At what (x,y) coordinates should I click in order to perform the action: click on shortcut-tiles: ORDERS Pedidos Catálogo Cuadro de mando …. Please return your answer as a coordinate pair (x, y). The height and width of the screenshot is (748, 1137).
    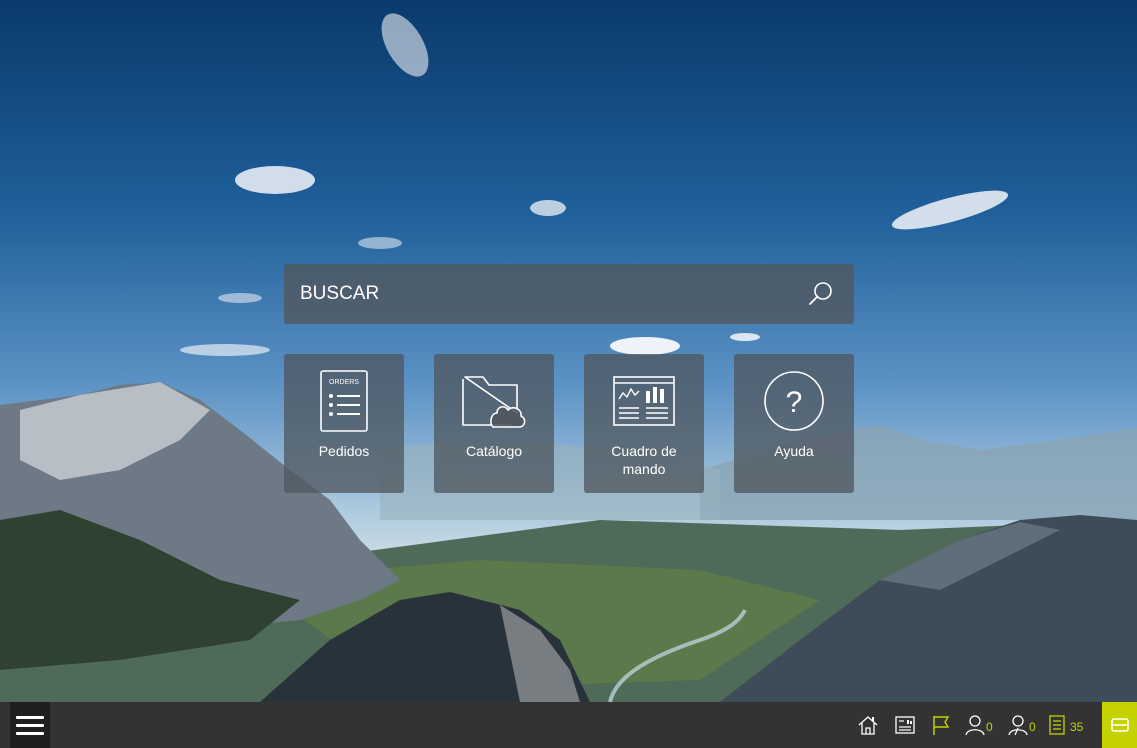
    Looking at the image, I should click on (569, 423).